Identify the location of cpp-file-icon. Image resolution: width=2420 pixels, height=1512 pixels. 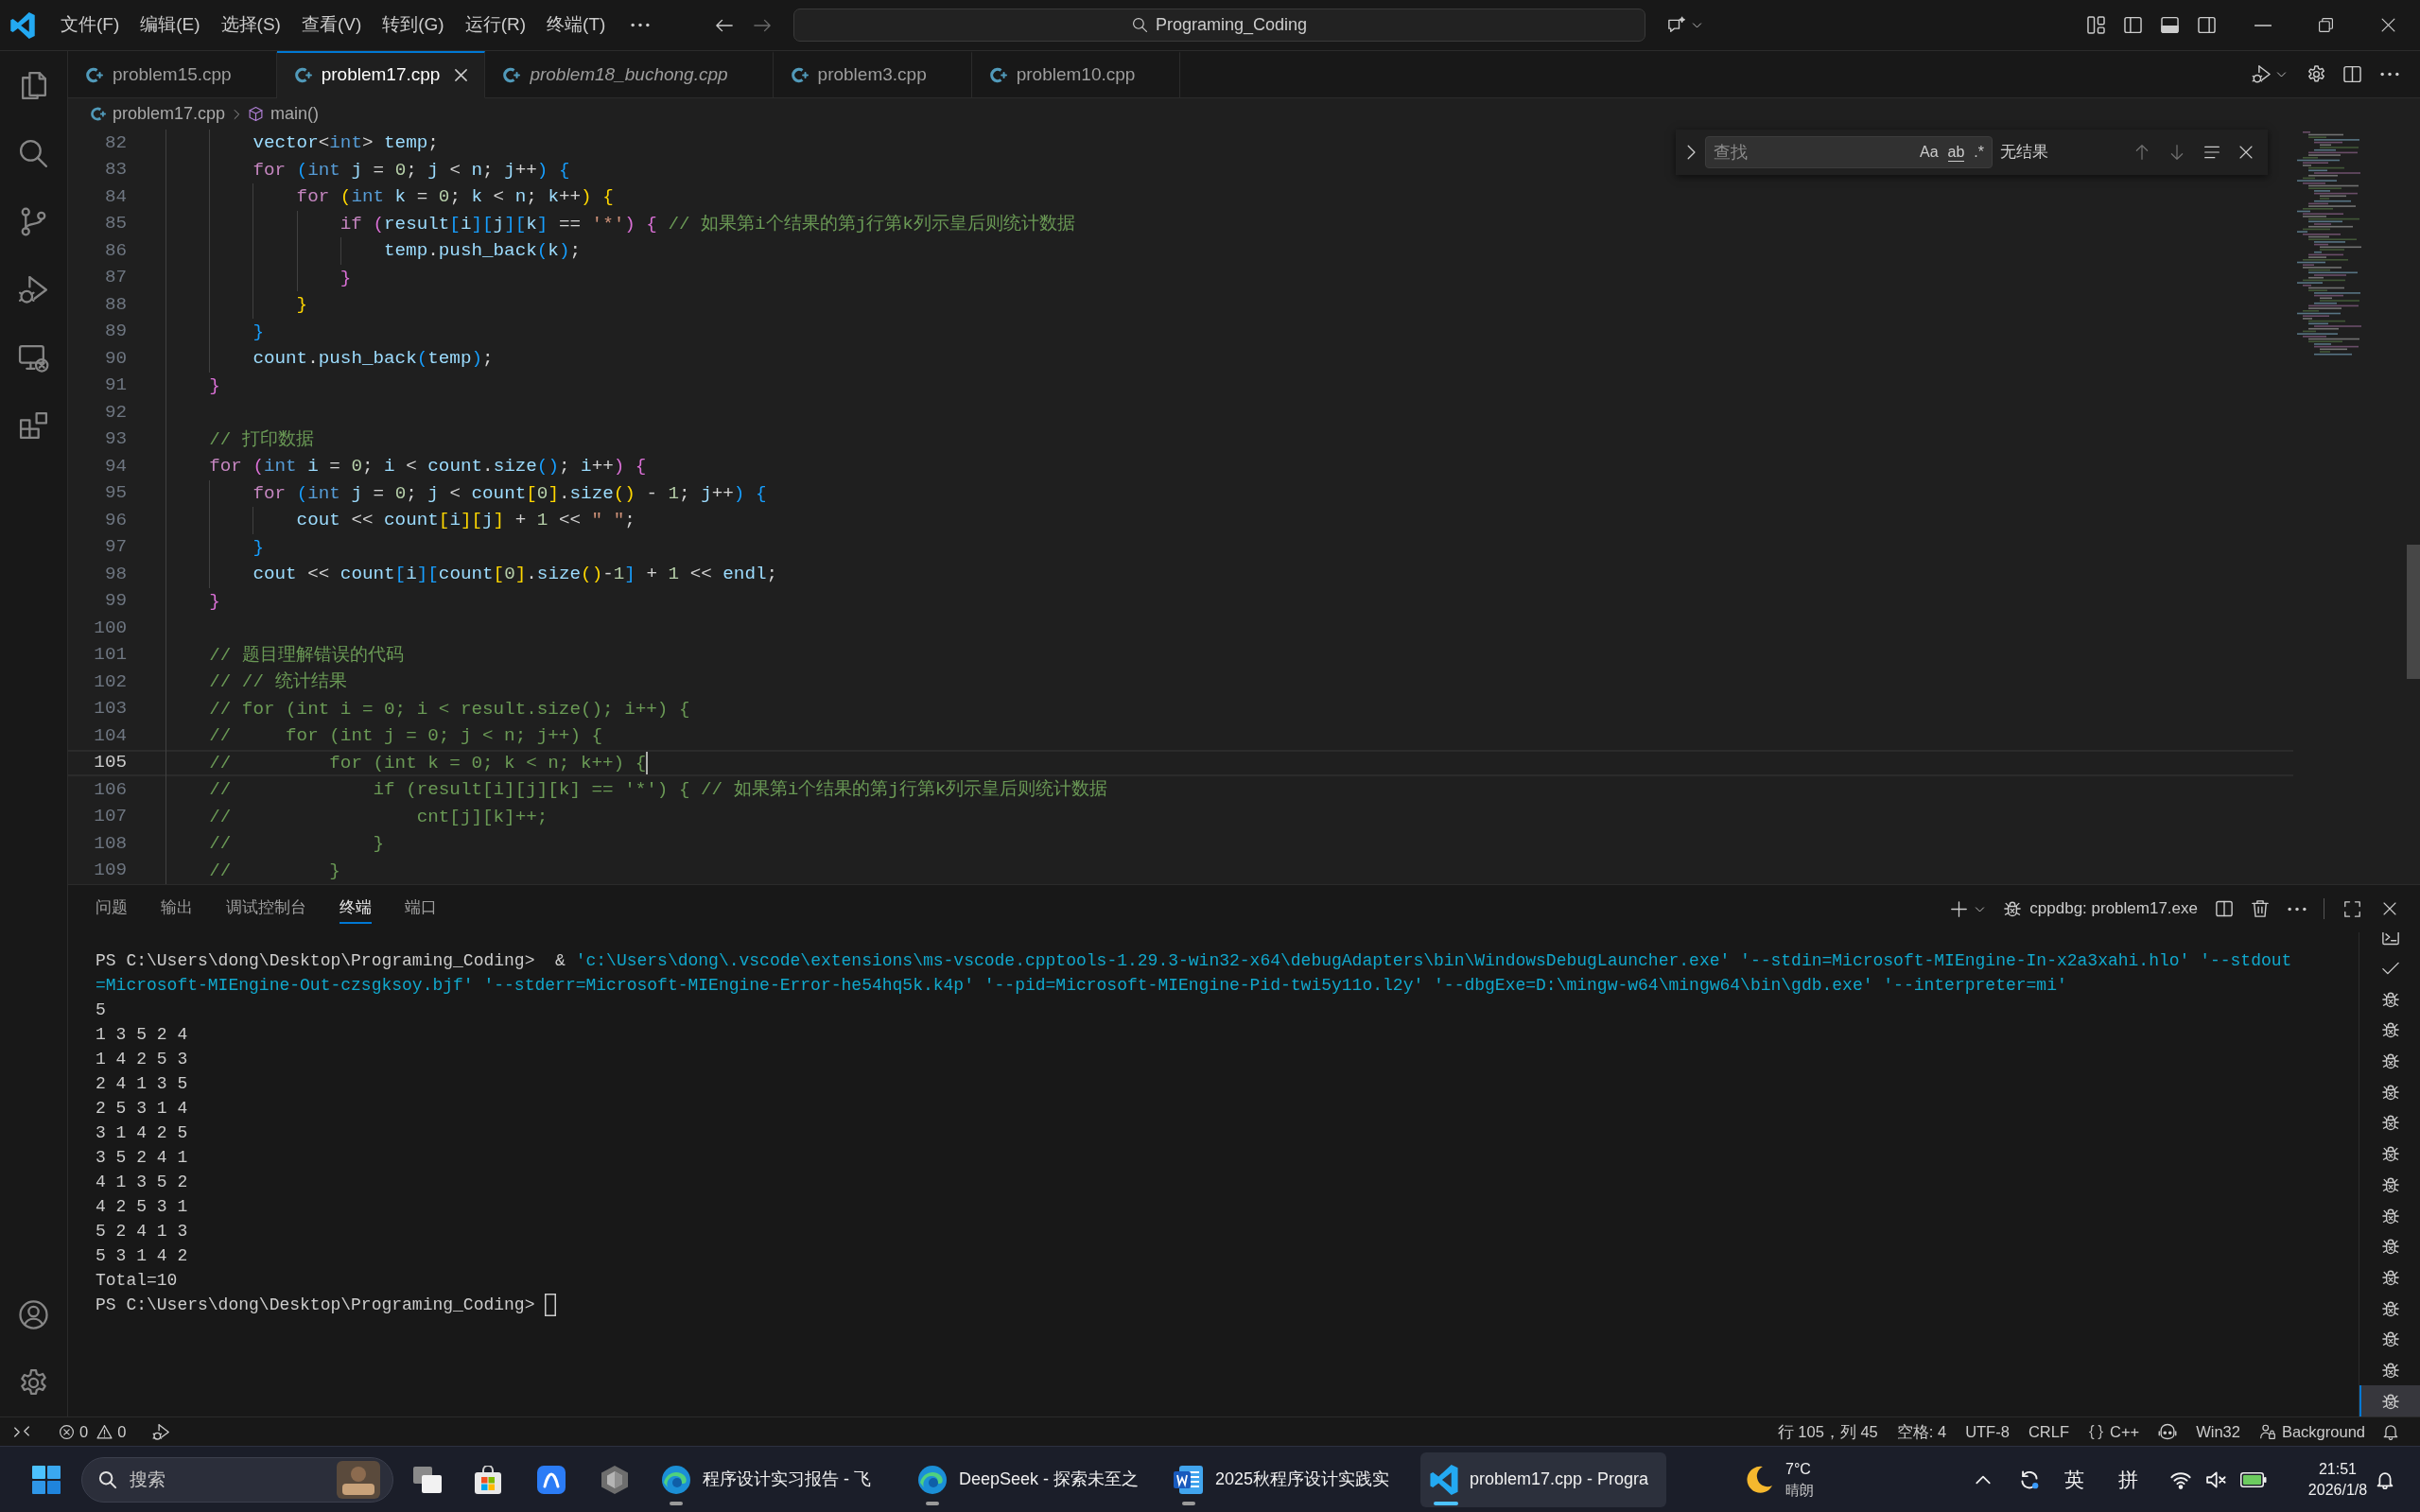
(512, 75).